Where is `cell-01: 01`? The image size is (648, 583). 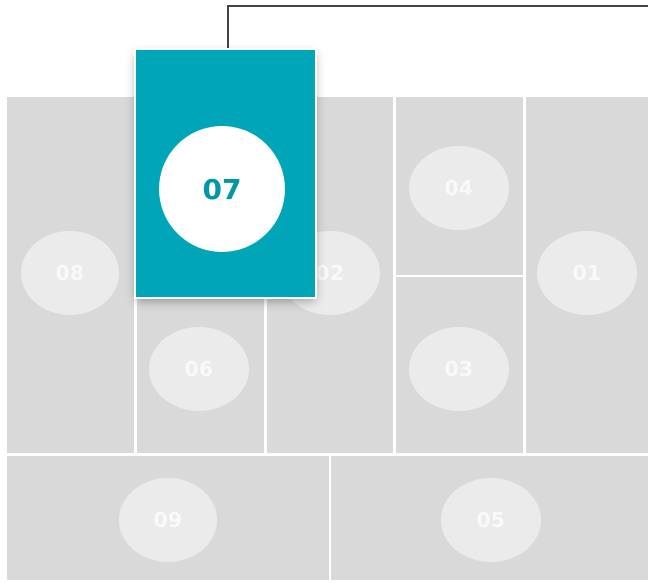 cell-01: 01 is located at coordinates (587, 275).